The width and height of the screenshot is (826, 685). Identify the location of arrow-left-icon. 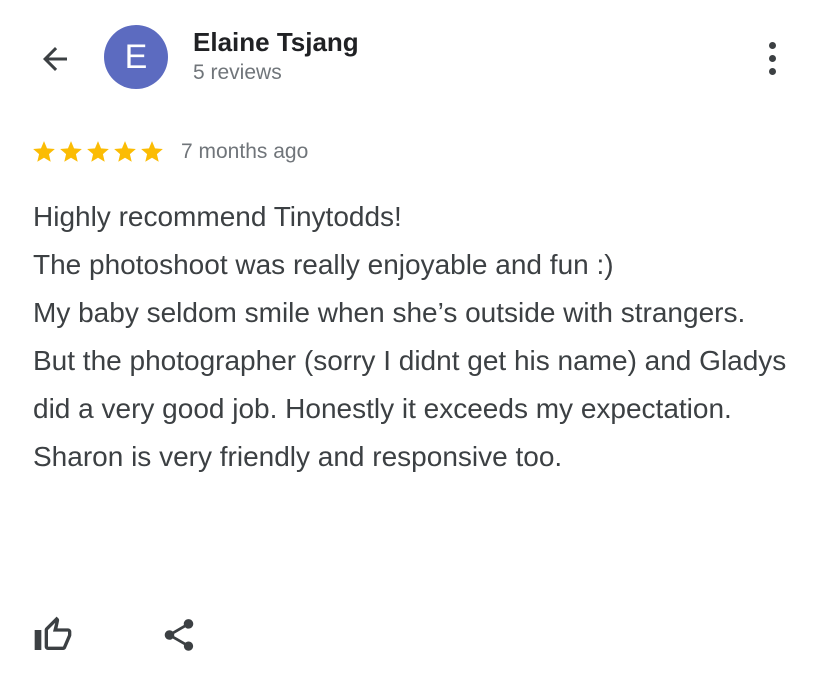
(55, 59).